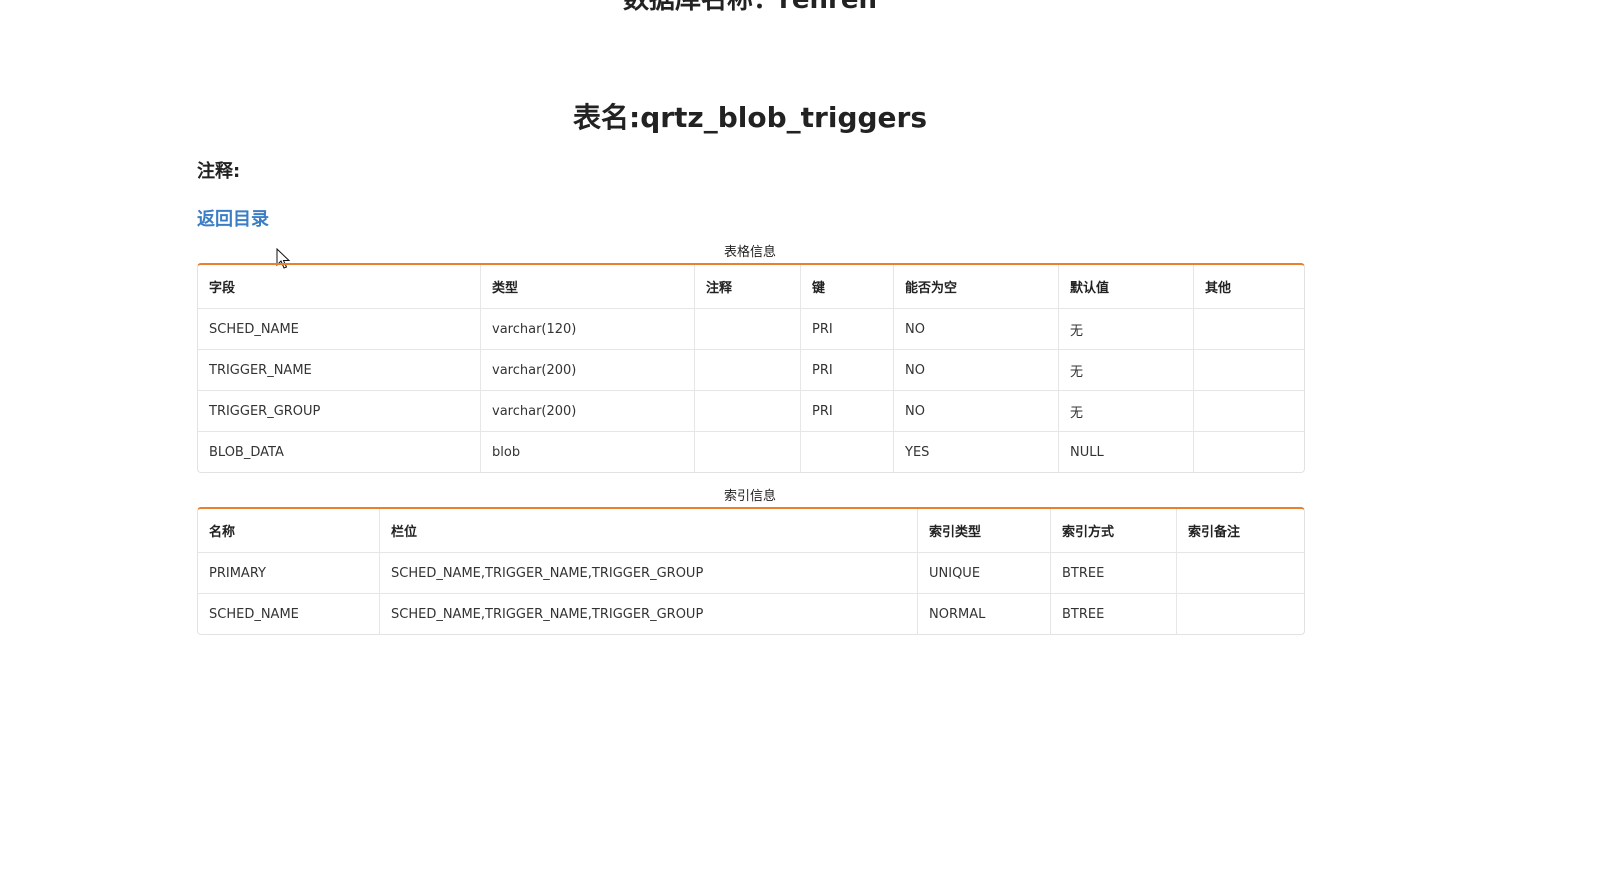  I want to click on comment-label: 注释:, so click(219, 171).